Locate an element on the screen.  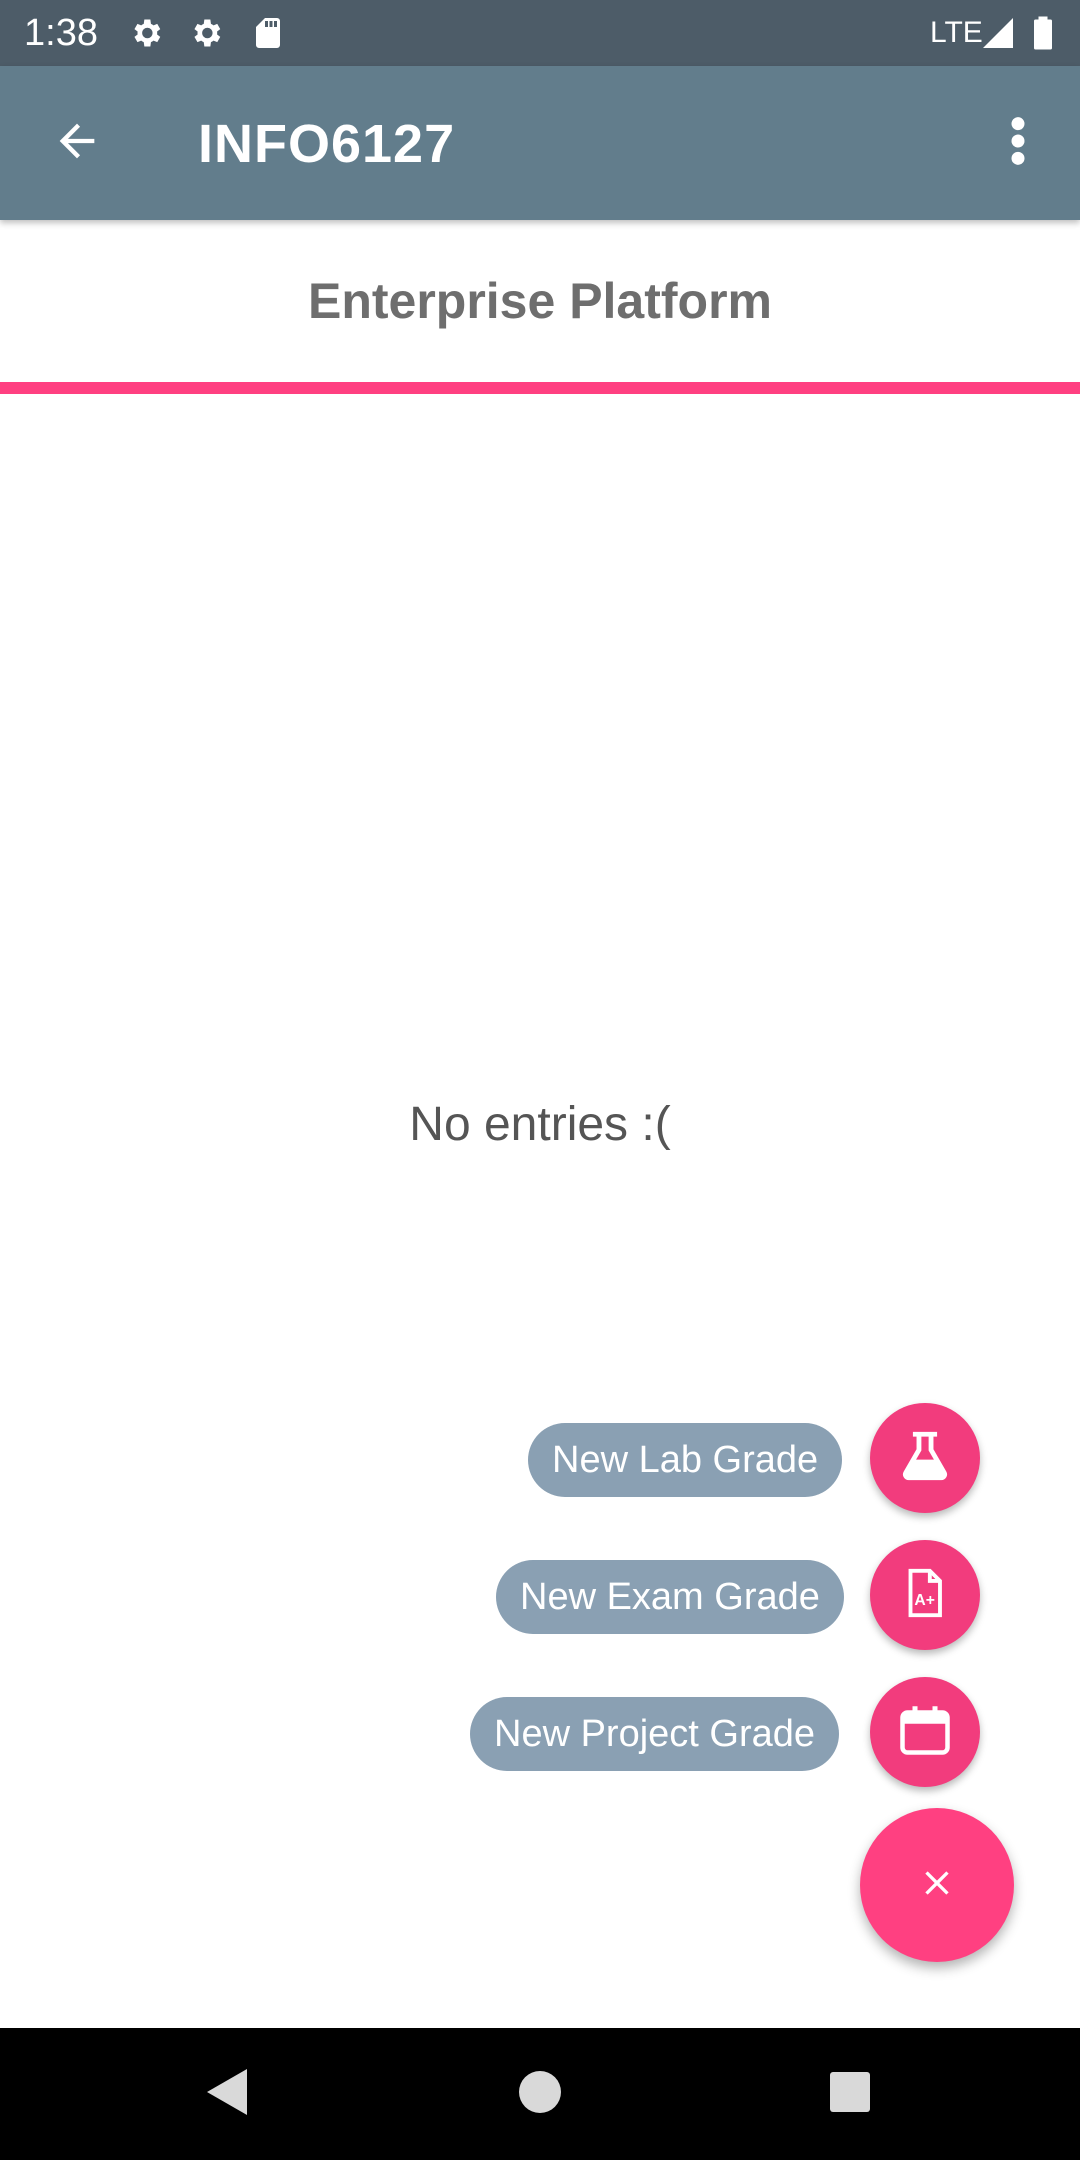
close-fab-button is located at coordinates (937, 1885).